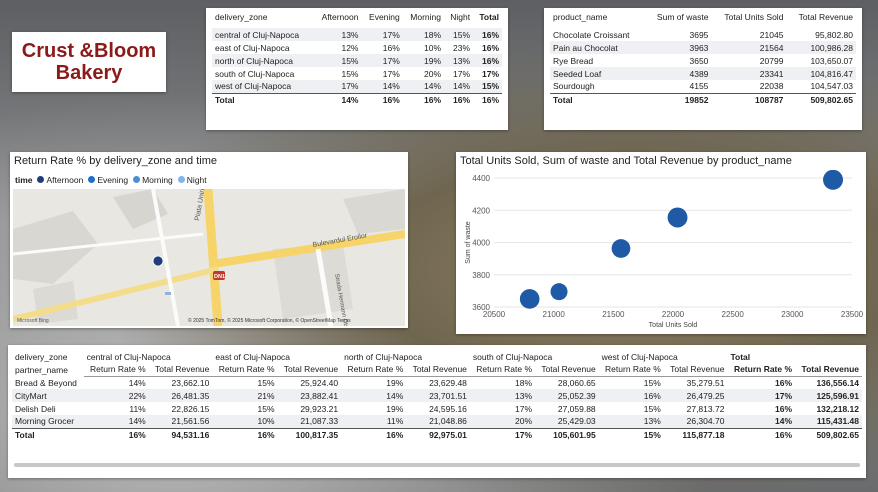 The height and width of the screenshot is (492, 878). What do you see at coordinates (60, 180) in the screenshot?
I see `legend-item: Afternoon` at bounding box center [60, 180].